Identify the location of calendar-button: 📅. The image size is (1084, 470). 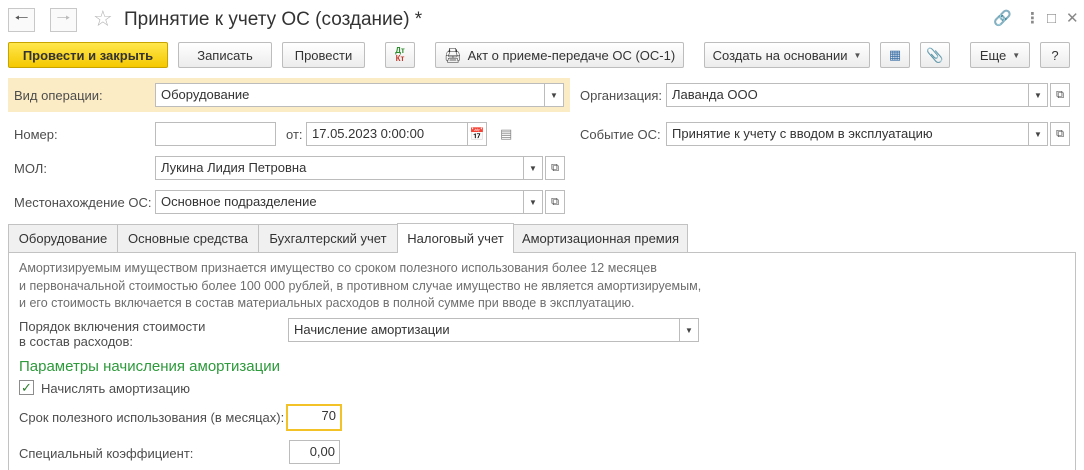
(477, 134).